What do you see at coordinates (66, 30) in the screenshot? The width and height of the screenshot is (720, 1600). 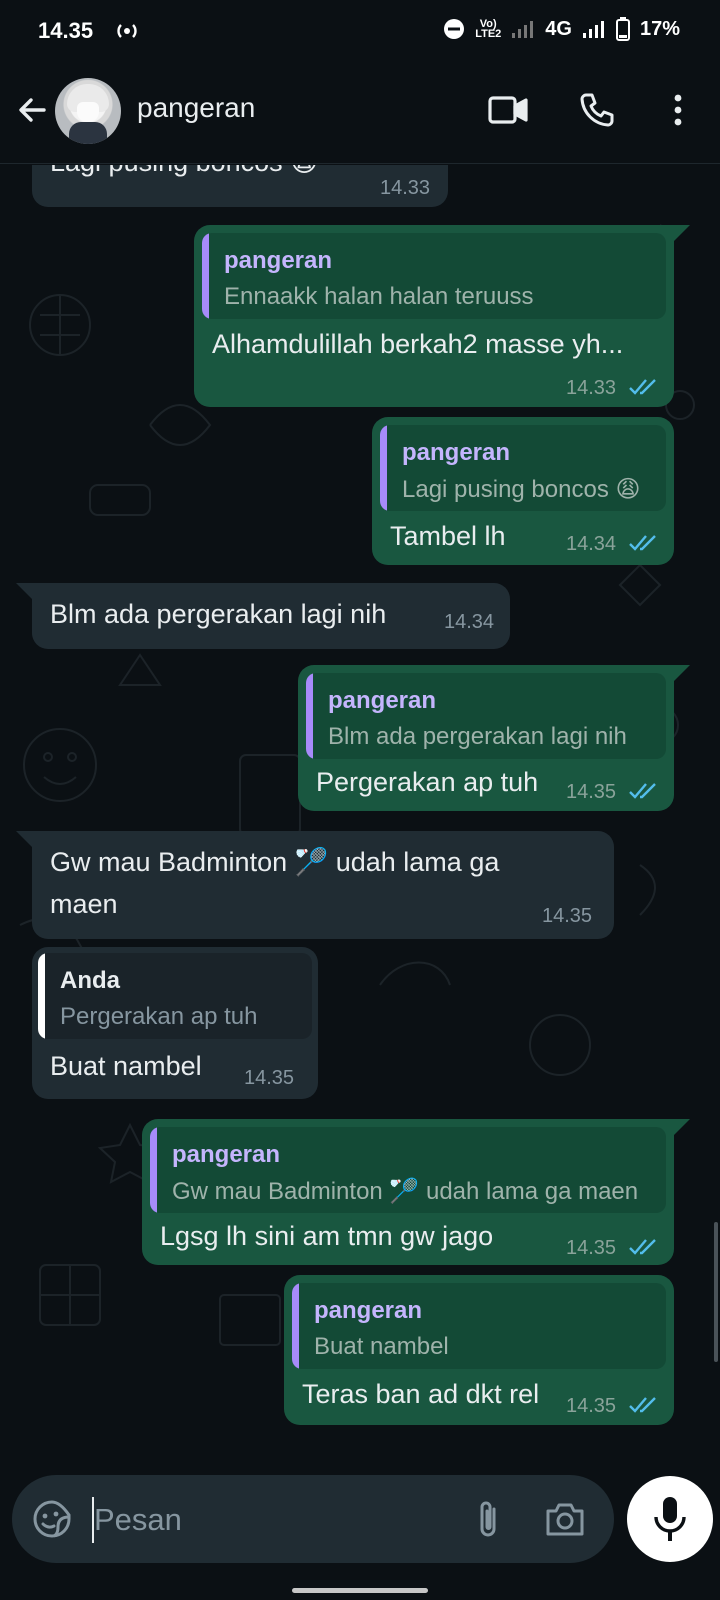 I see `status-time: 14.35` at bounding box center [66, 30].